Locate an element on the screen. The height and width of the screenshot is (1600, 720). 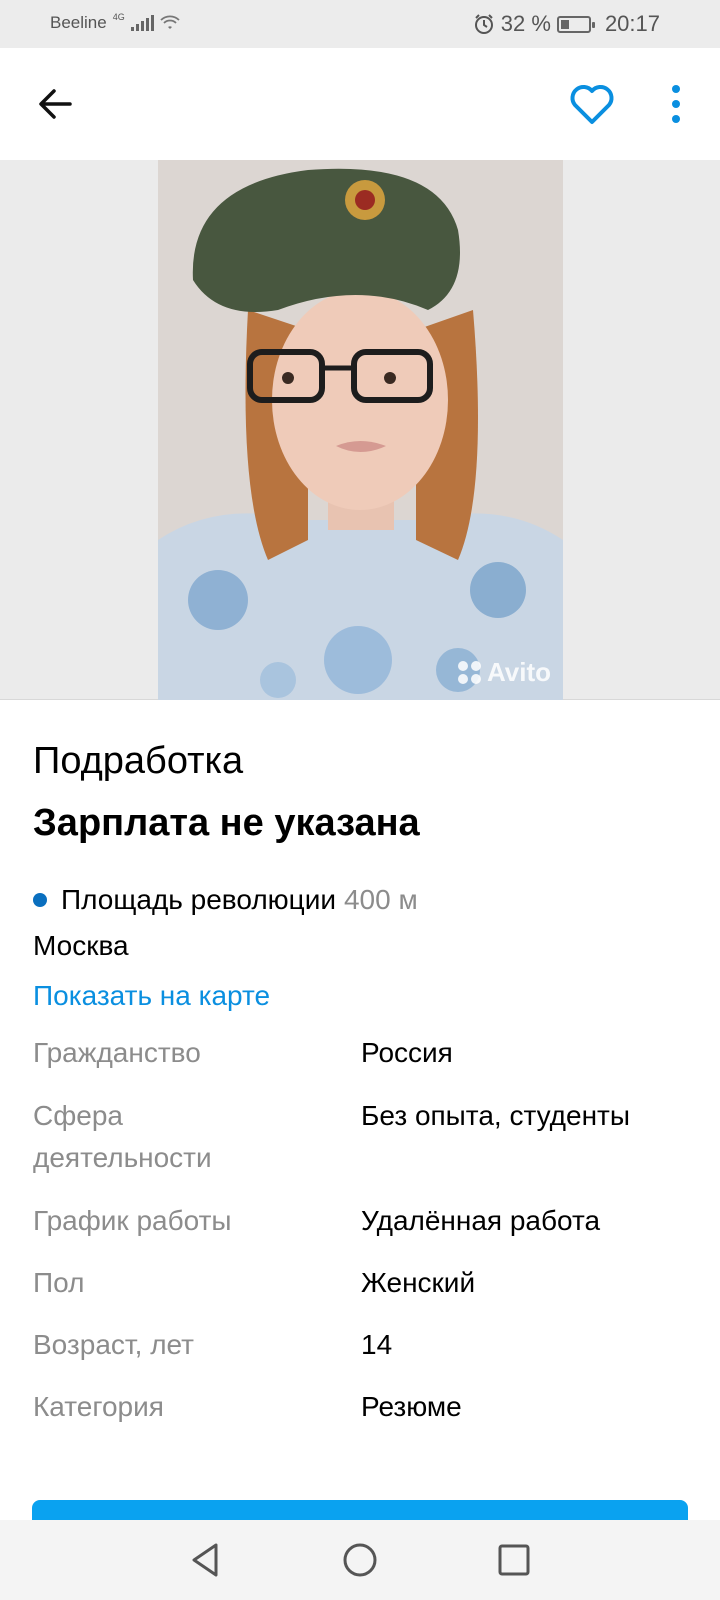
app-bar is located at coordinates (360, 104).